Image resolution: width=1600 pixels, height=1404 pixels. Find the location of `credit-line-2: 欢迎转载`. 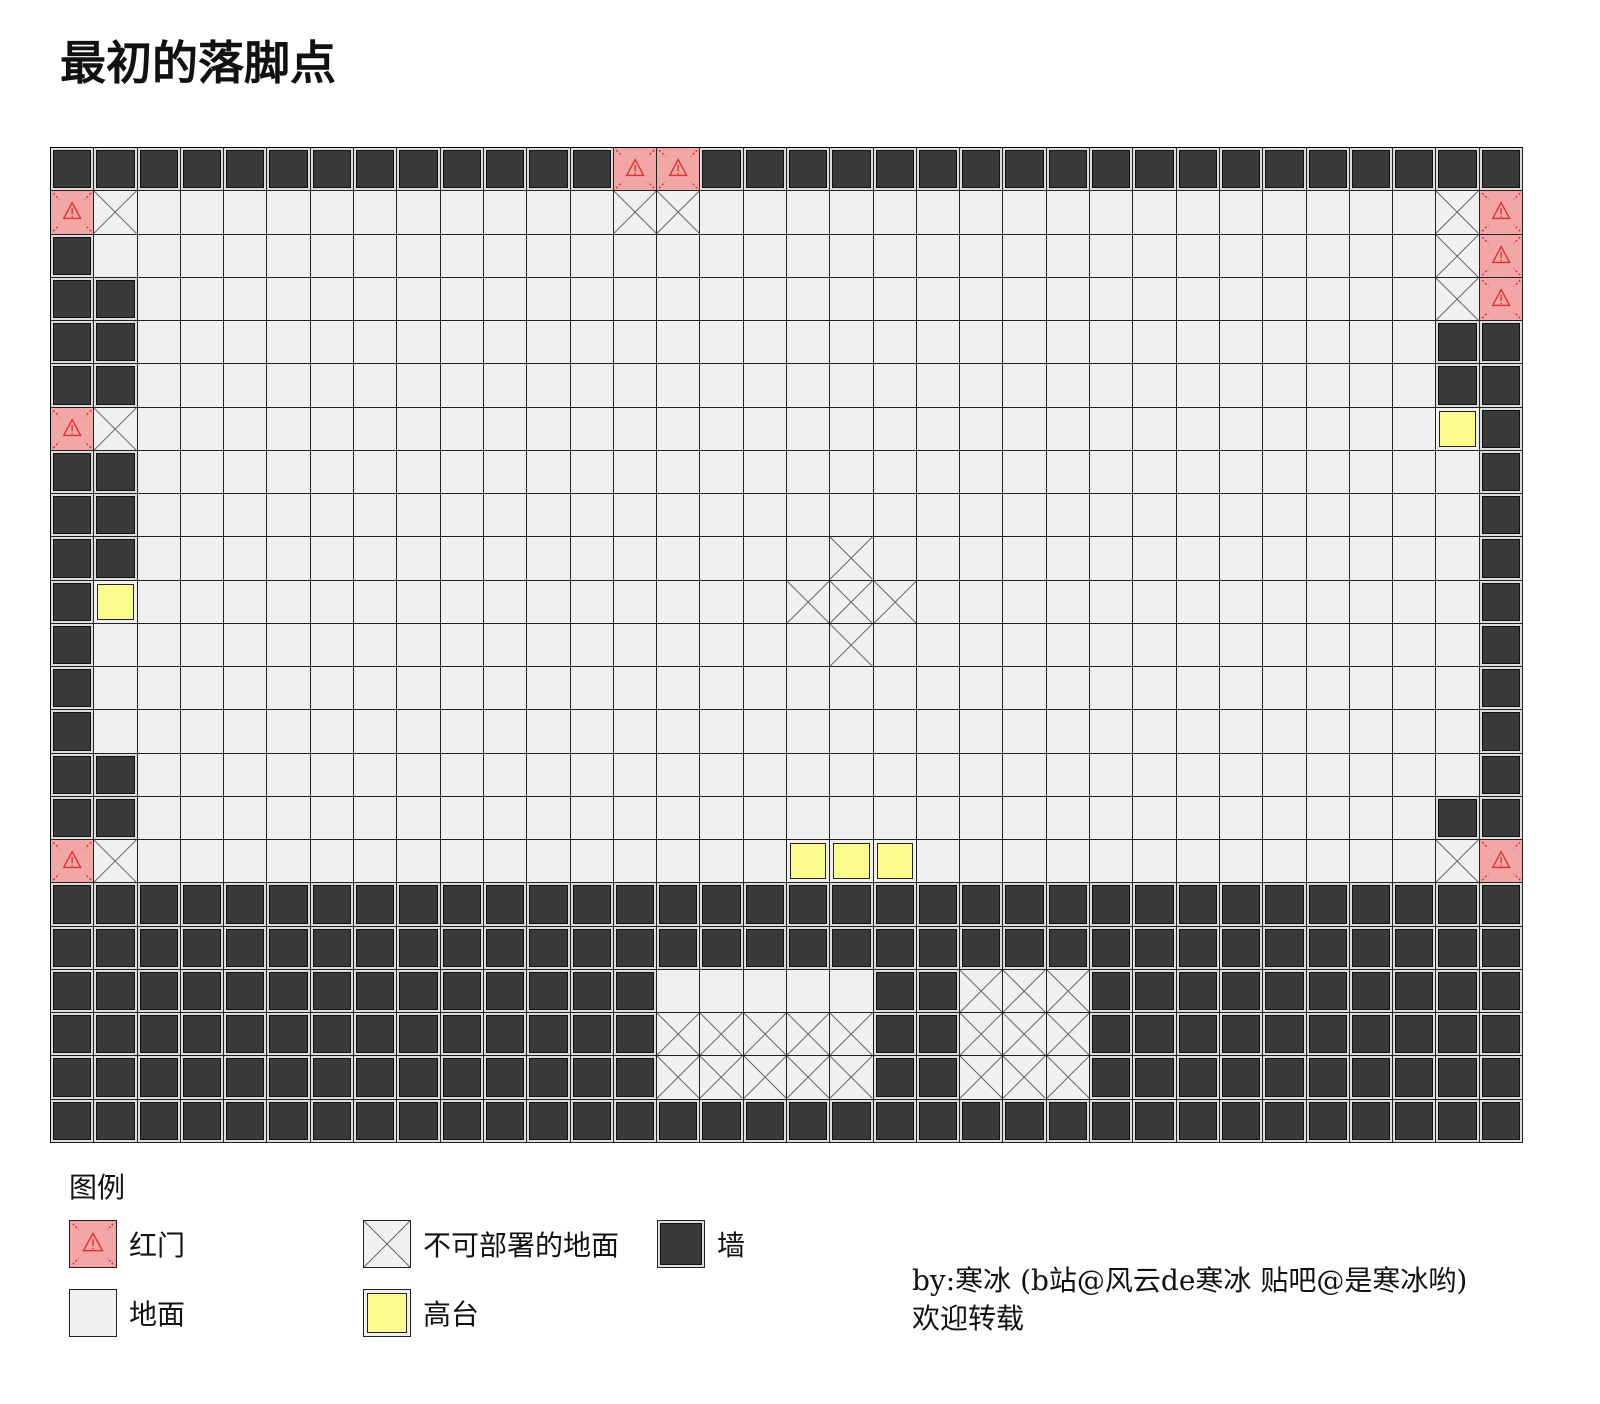

credit-line-2: 欢迎转载 is located at coordinates (968, 1318).